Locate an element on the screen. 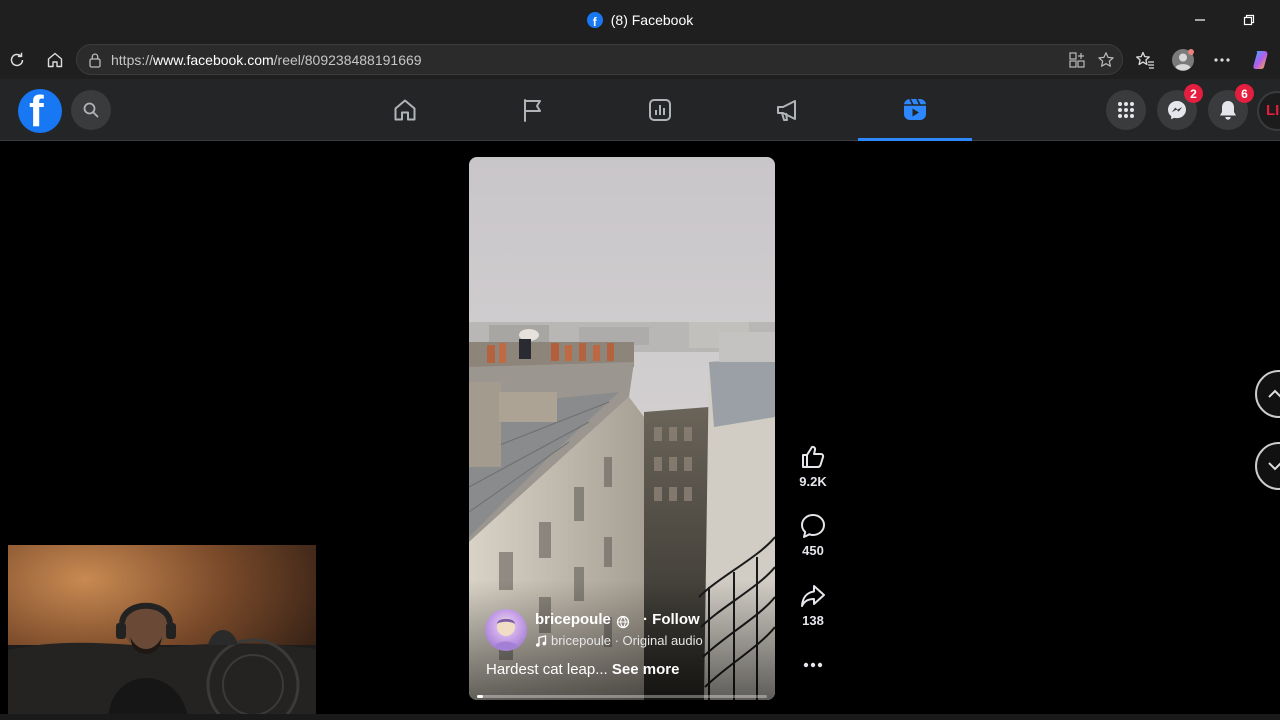 This screenshot has width=1280, height=720. home-icon is located at coordinates (405, 110).